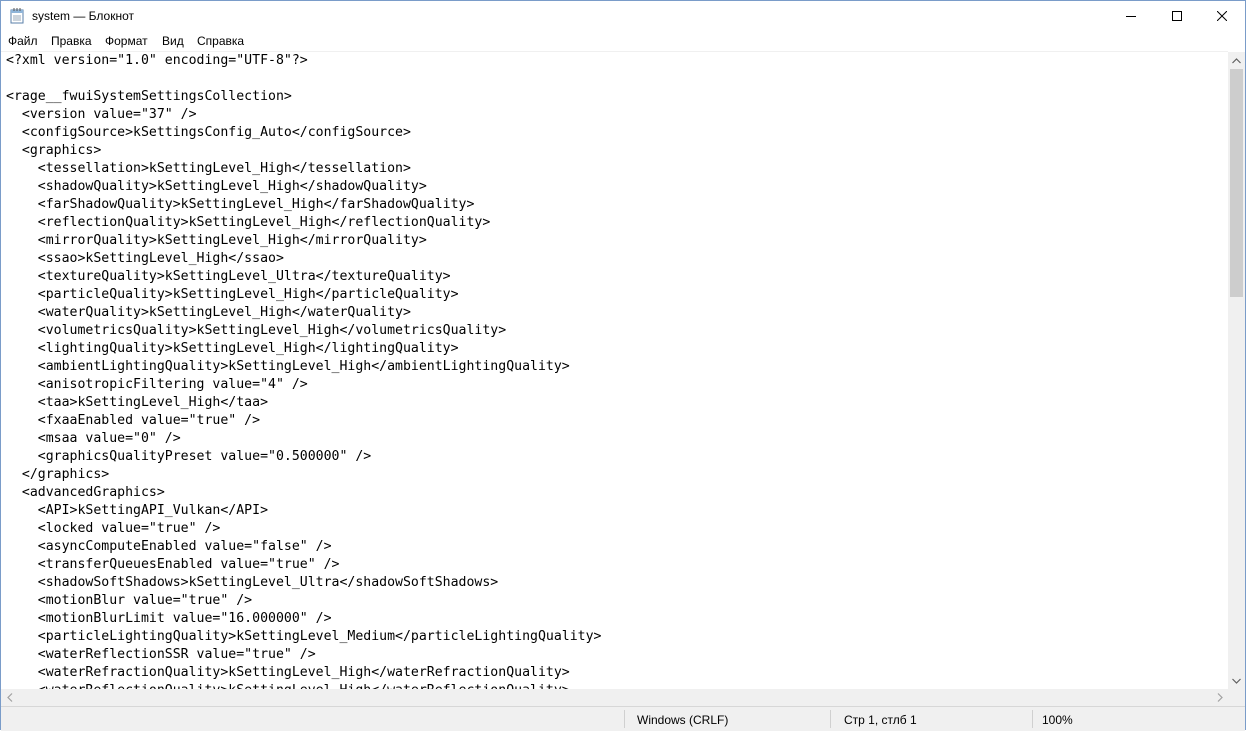 The width and height of the screenshot is (1246, 731). Describe the element at coordinates (83, 16) in the screenshot. I see `window-title: system — Блокнот` at that location.